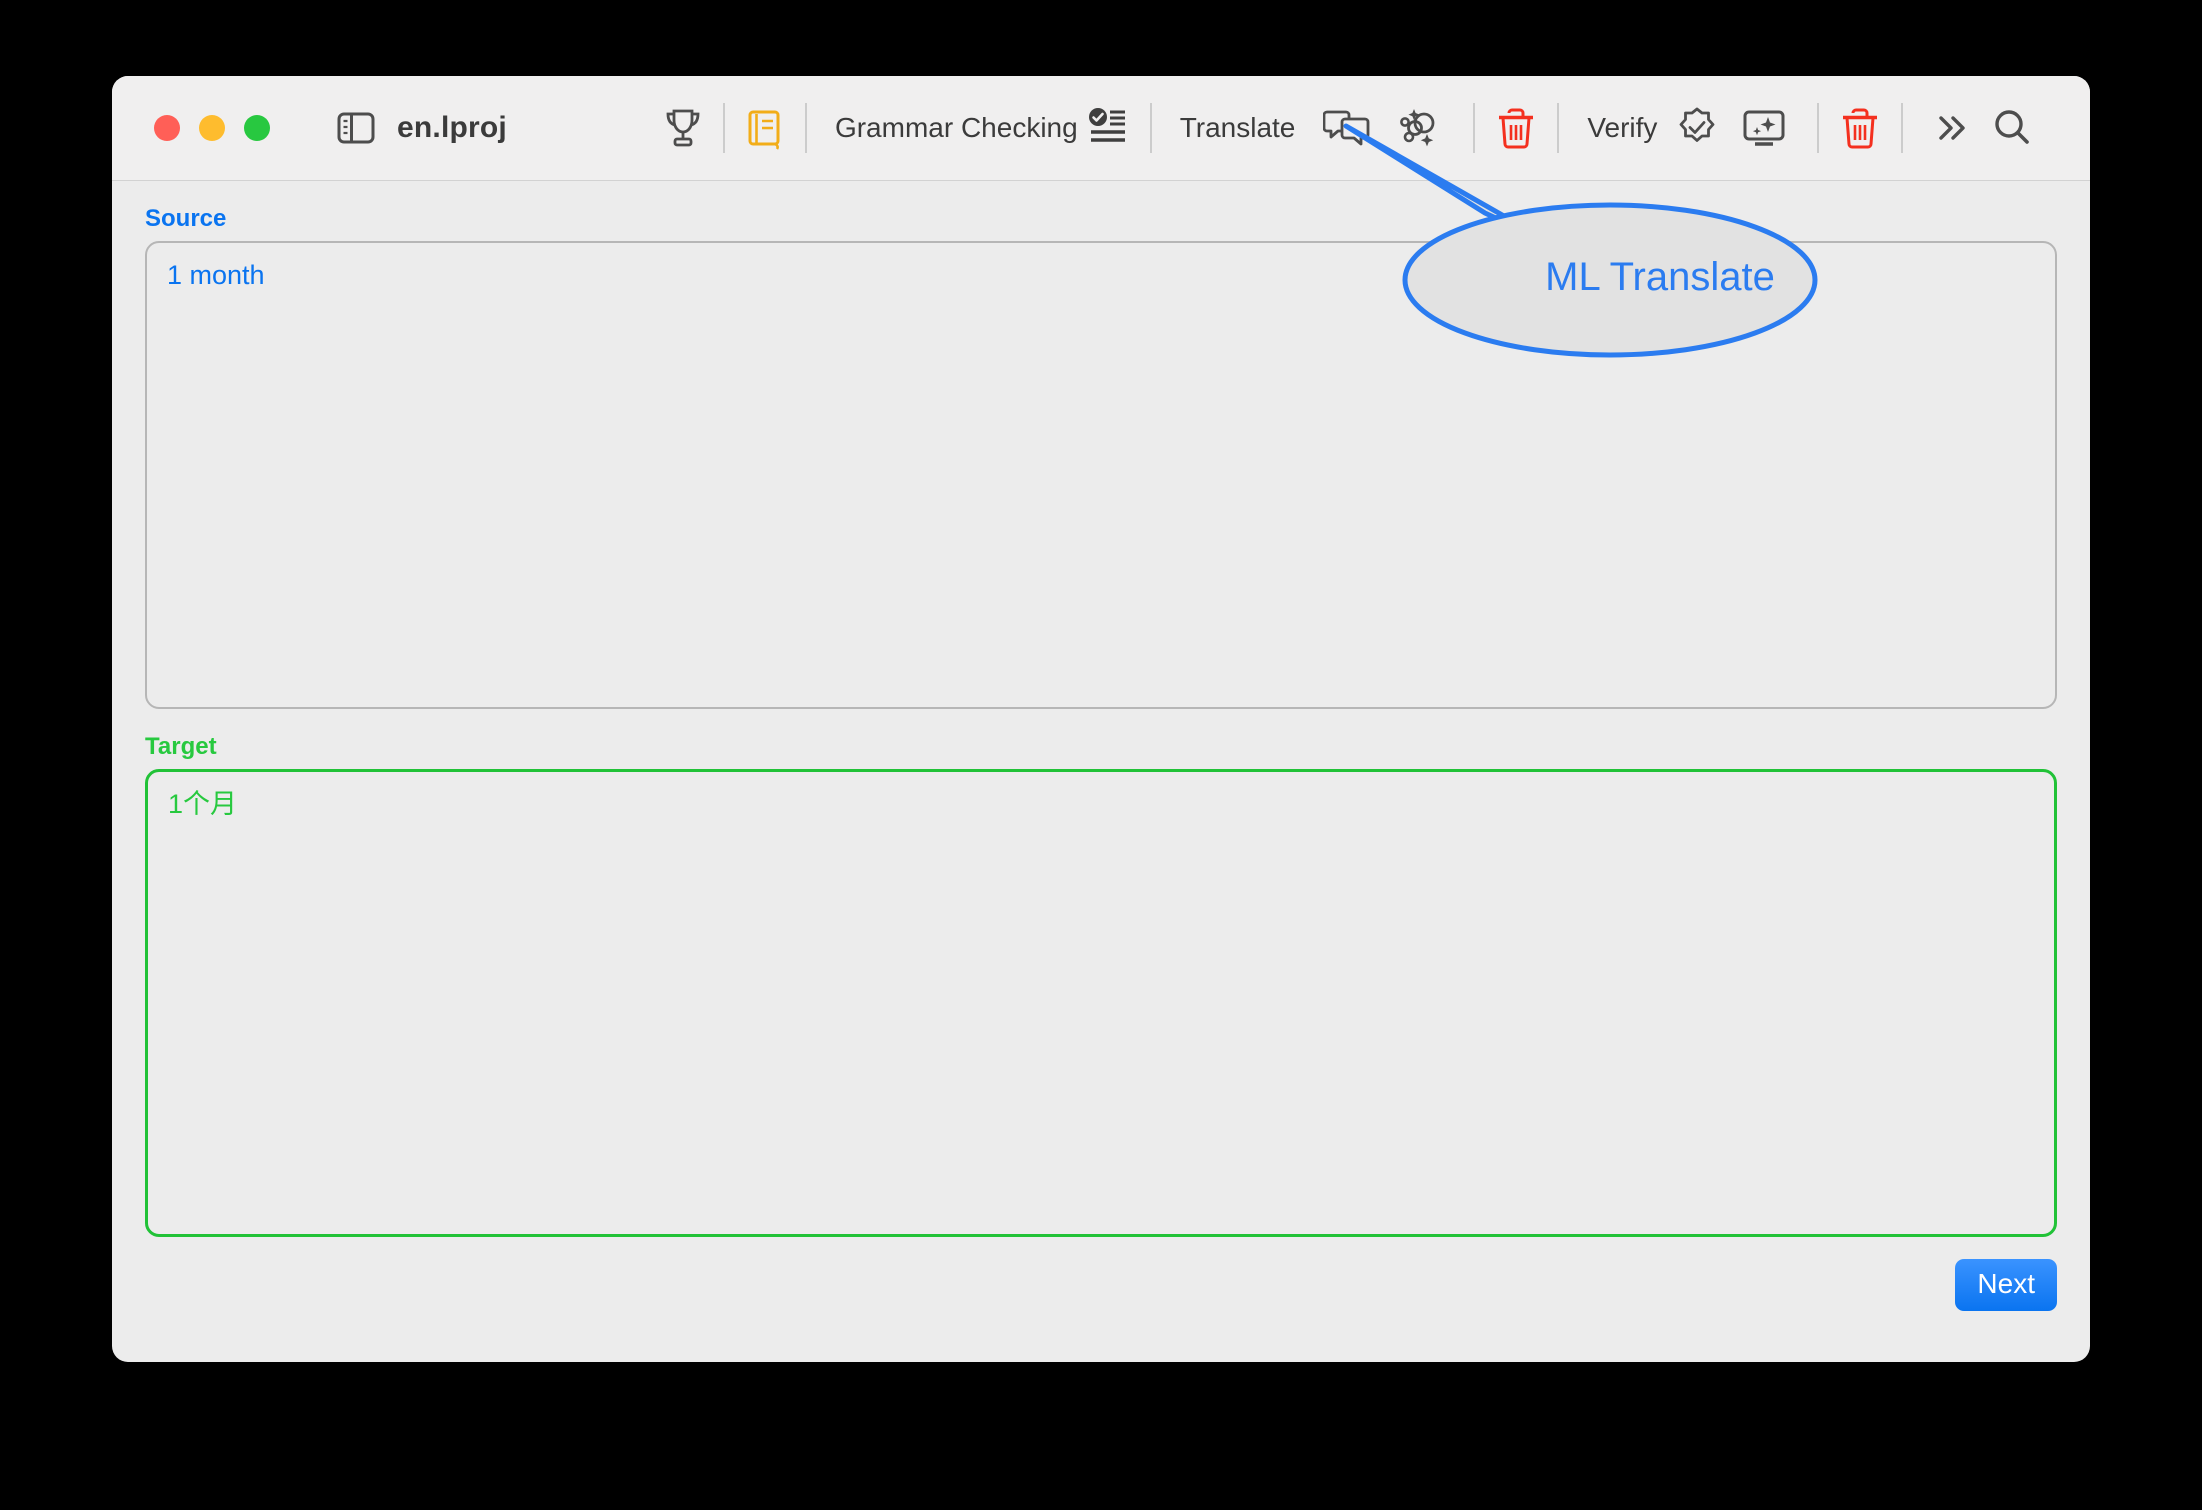 The image size is (2202, 1510). I want to click on translate-label-item: Translate, so click(1238, 128).